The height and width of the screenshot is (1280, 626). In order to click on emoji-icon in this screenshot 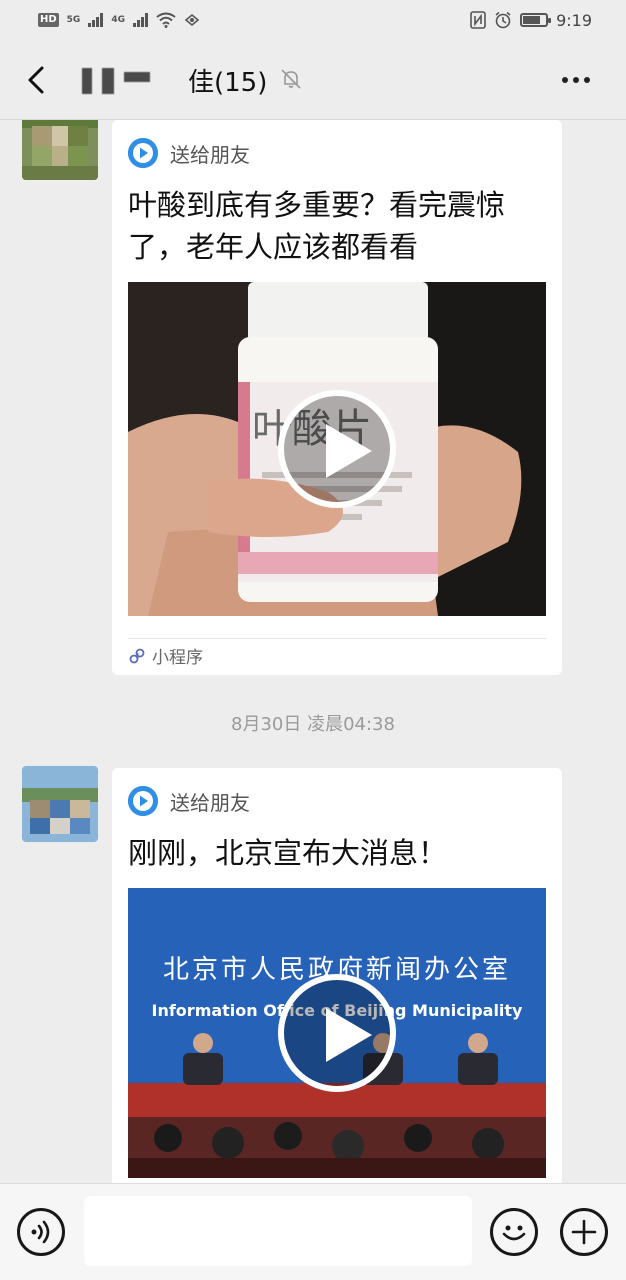, I will do `click(514, 1233)`.